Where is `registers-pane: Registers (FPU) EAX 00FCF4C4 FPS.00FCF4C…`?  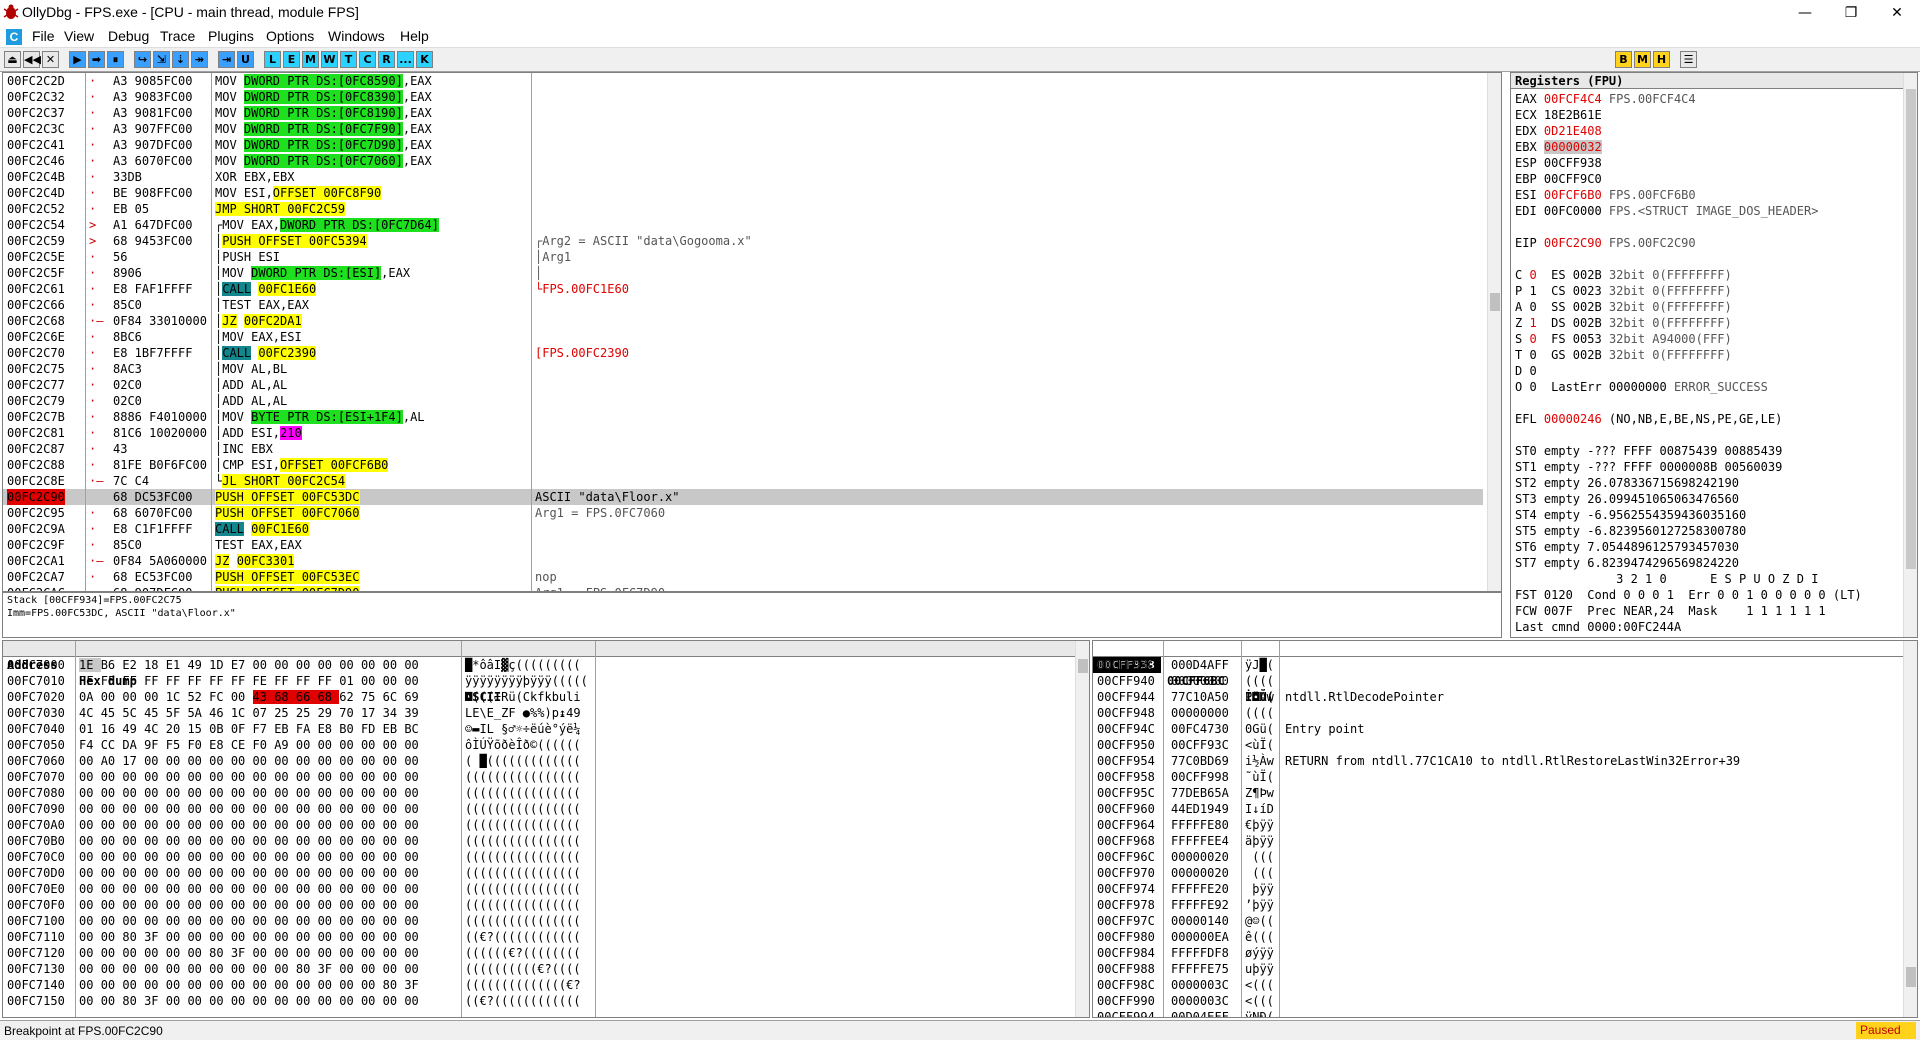
registers-pane: Registers (FPU) EAX 00FCF4C4 FPS.00FCF4C… is located at coordinates (1714, 355).